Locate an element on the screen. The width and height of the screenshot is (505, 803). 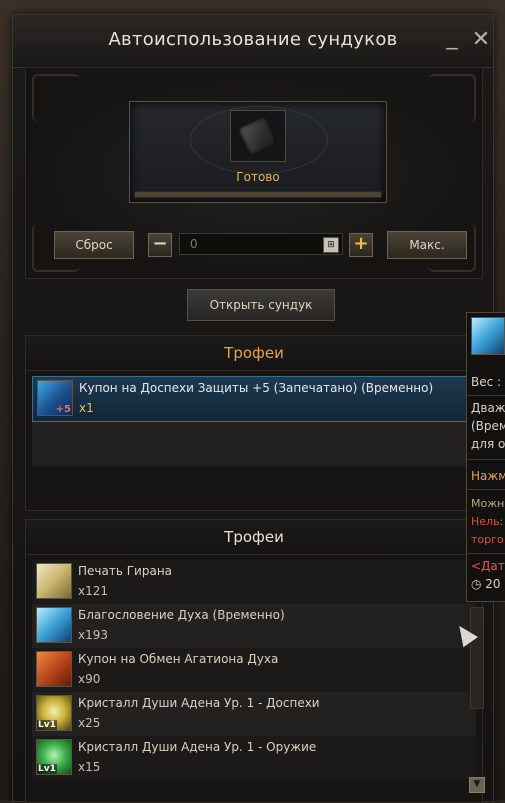
tooltip-timer: ◷ 20 is located at coordinates (486, 584).